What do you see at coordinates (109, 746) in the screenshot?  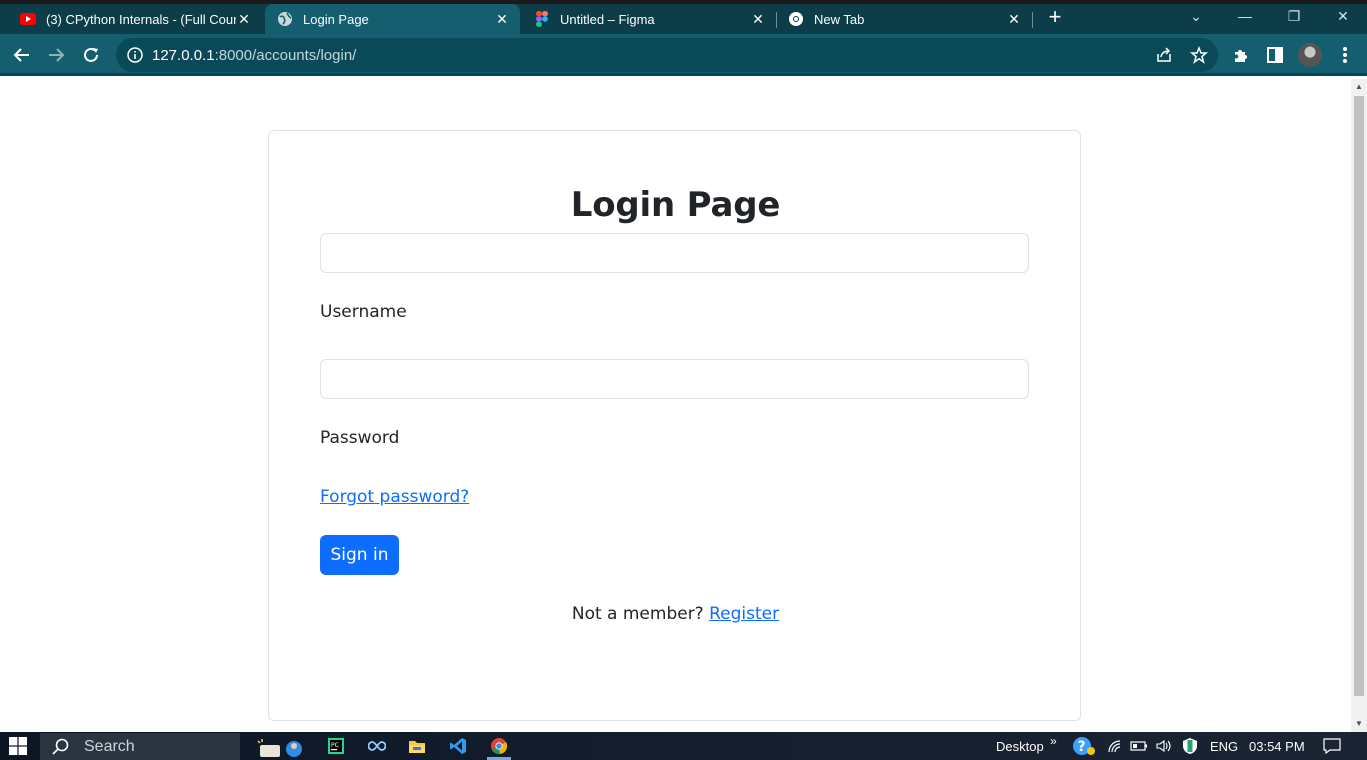 I see `search-placeholder: Search` at bounding box center [109, 746].